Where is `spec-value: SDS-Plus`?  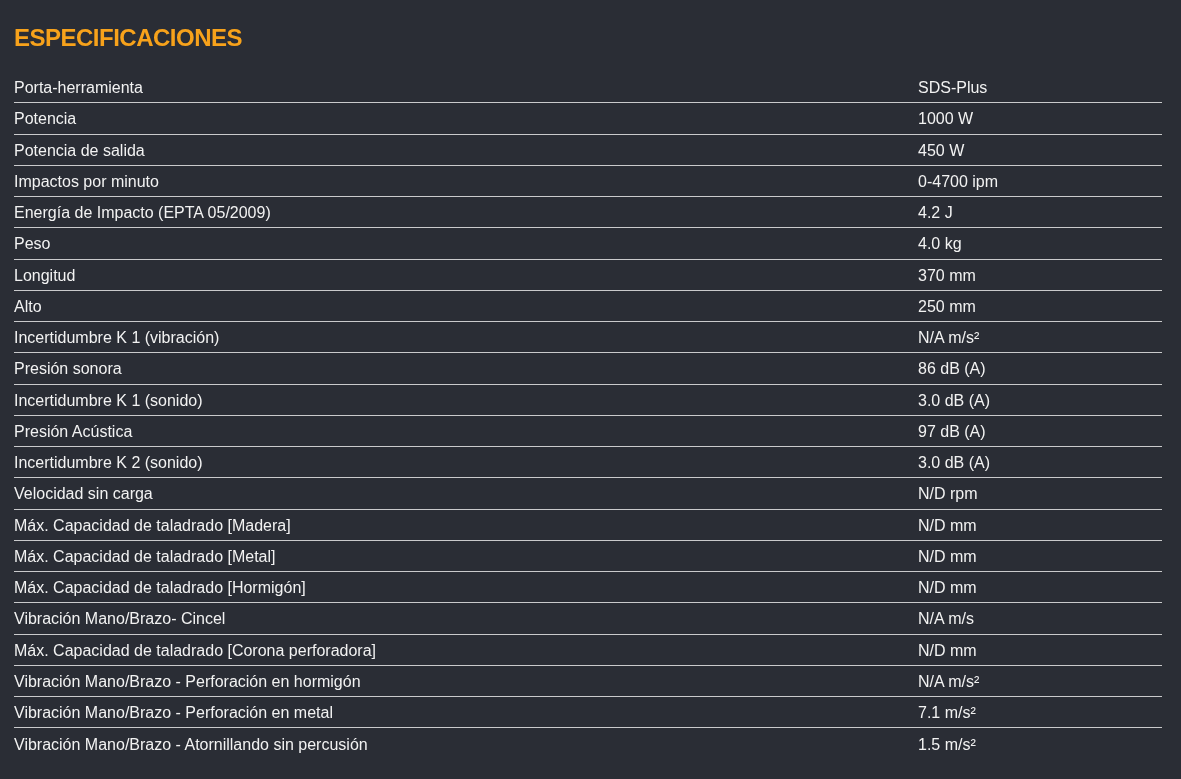 spec-value: SDS-Plus is located at coordinates (953, 88).